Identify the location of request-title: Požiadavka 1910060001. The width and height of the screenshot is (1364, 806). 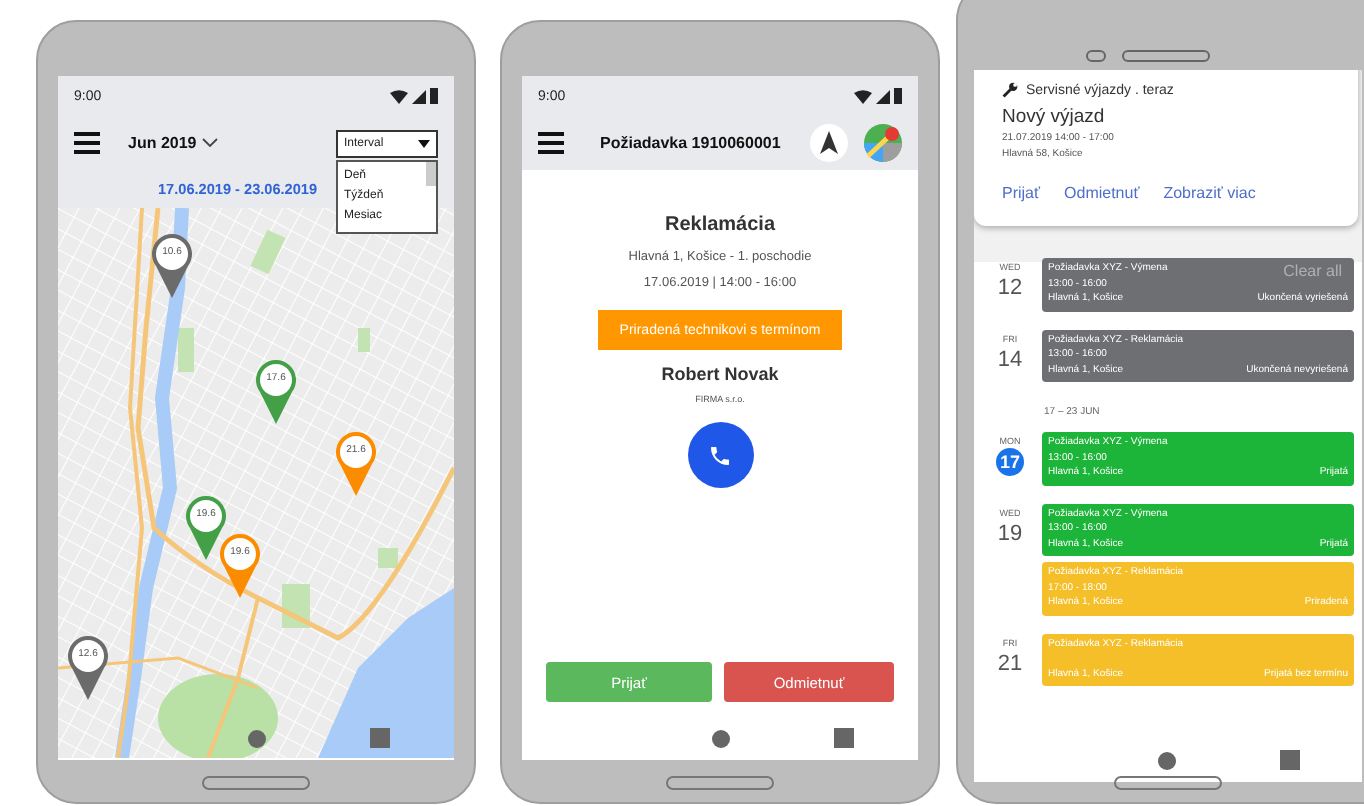
(691, 143).